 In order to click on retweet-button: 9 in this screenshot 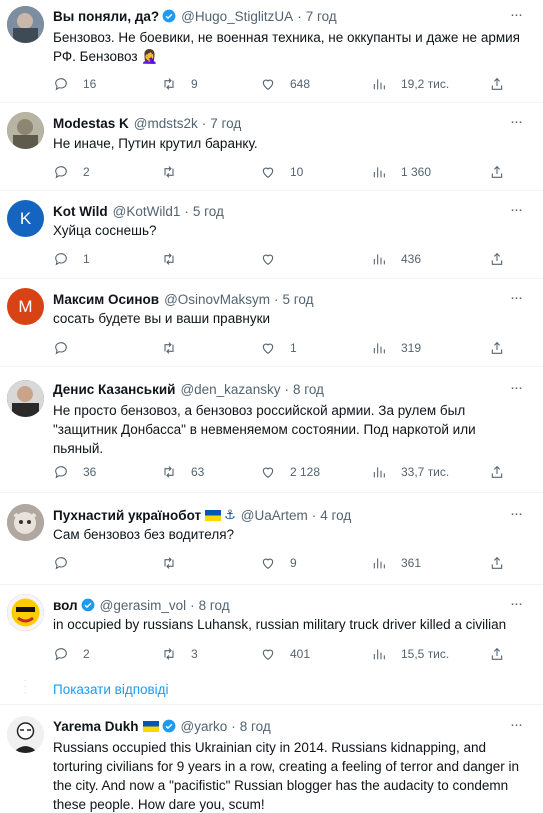, I will do `click(179, 84)`.